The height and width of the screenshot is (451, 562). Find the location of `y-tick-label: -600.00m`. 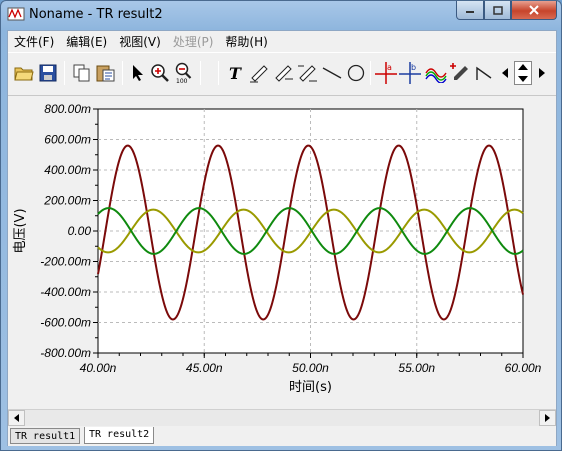

y-tick-label: -600.00m is located at coordinates (65, 323).